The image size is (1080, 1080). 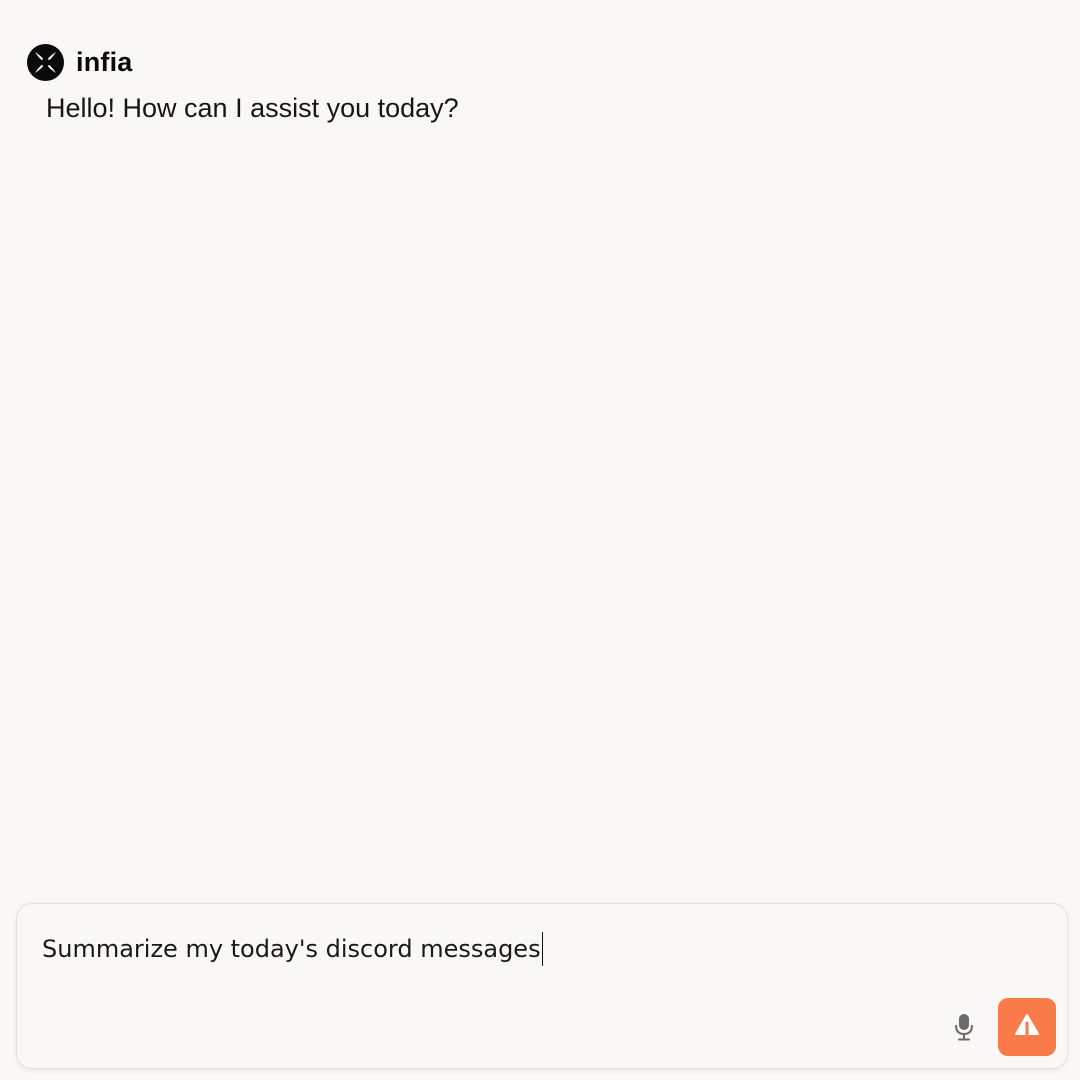 I want to click on assistant-message: Hello! How can I assist you today?, so click(x=252, y=108).